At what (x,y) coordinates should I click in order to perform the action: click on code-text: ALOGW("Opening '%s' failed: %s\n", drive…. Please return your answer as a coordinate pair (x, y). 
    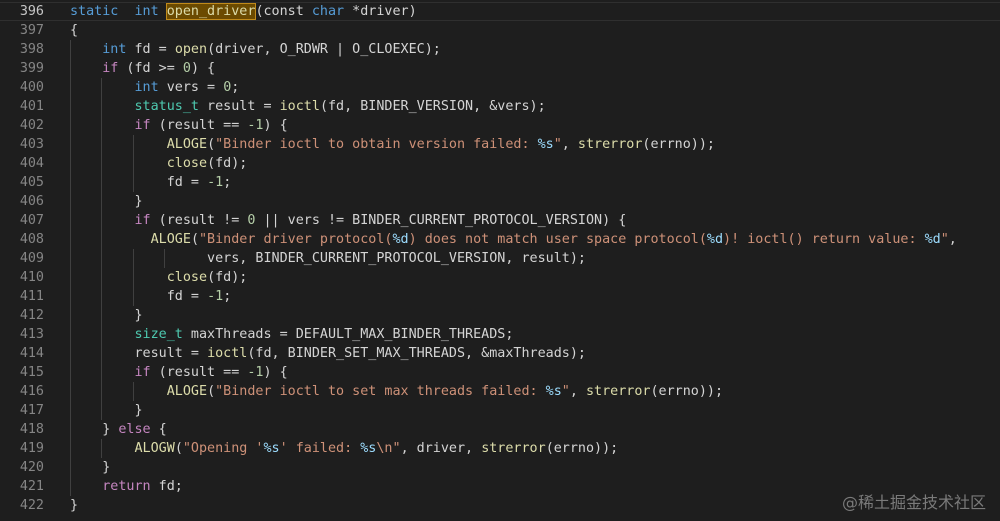
    Looking at the image, I should click on (344, 448).